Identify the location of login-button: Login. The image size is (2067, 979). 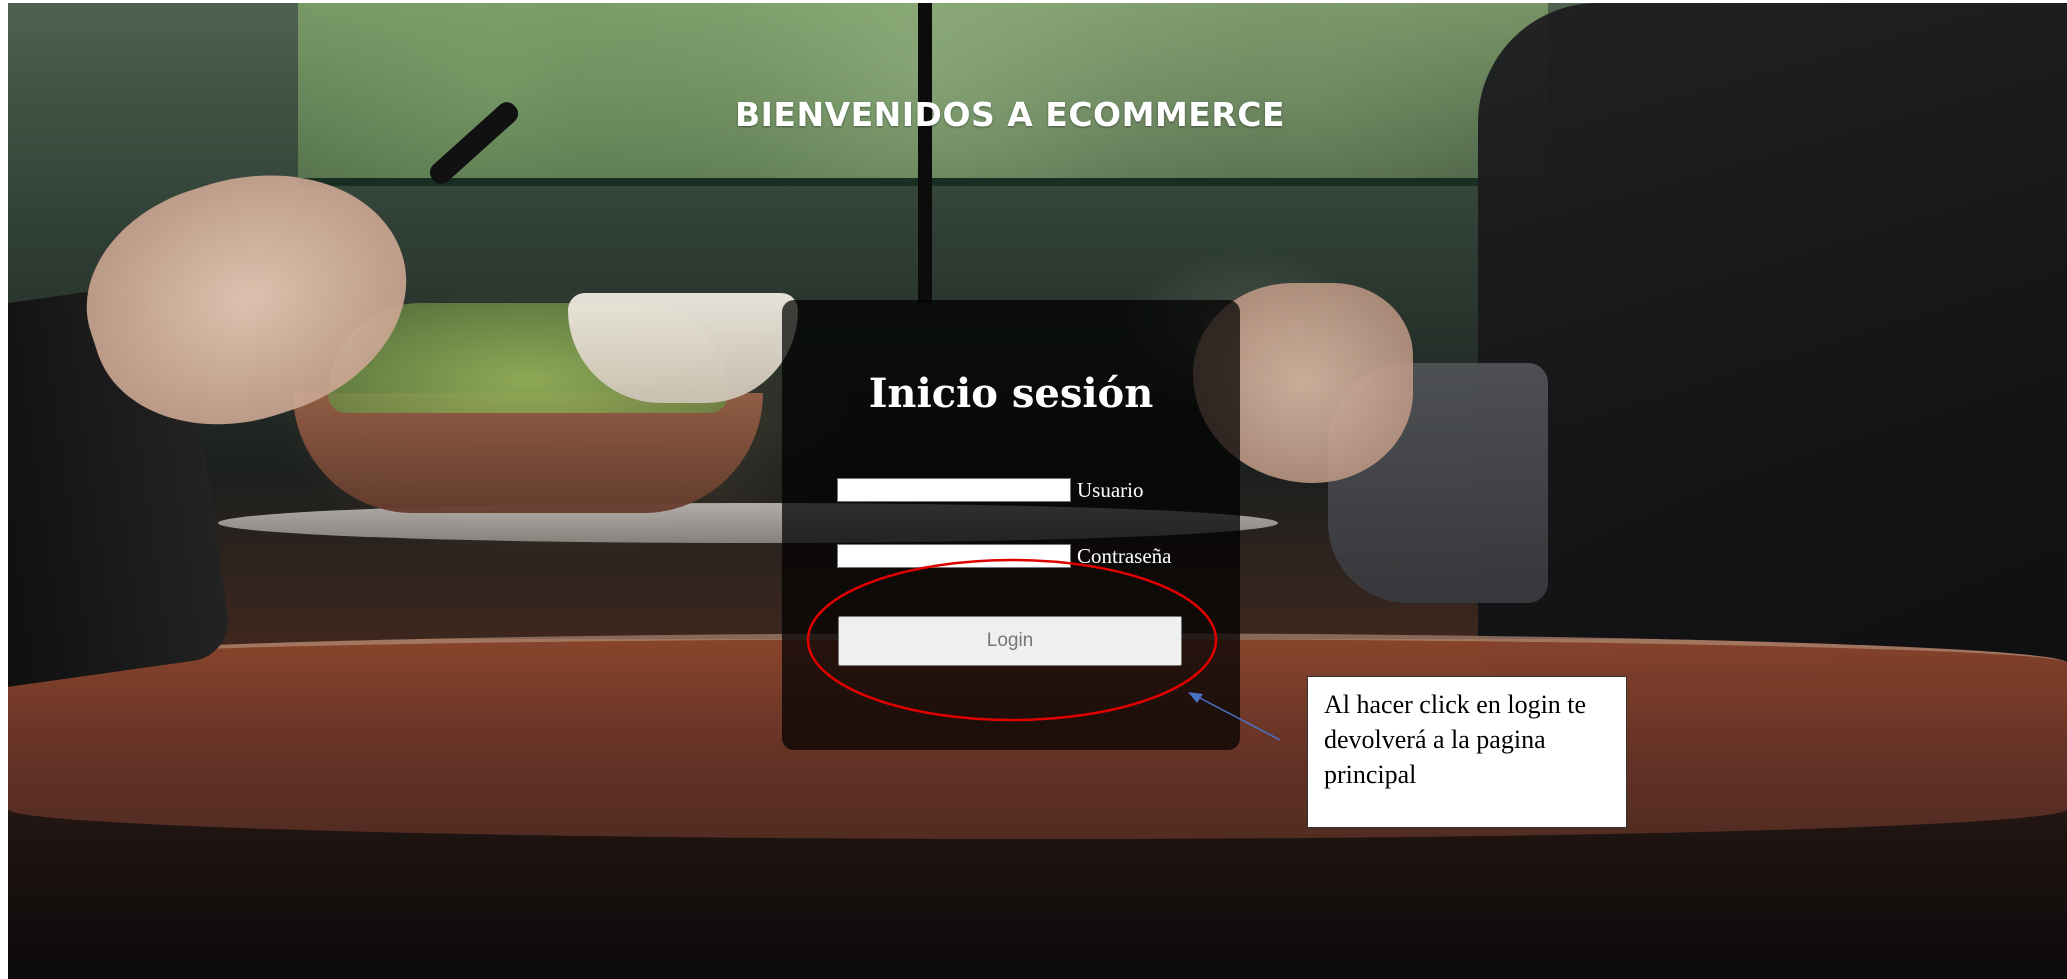
(1010, 641).